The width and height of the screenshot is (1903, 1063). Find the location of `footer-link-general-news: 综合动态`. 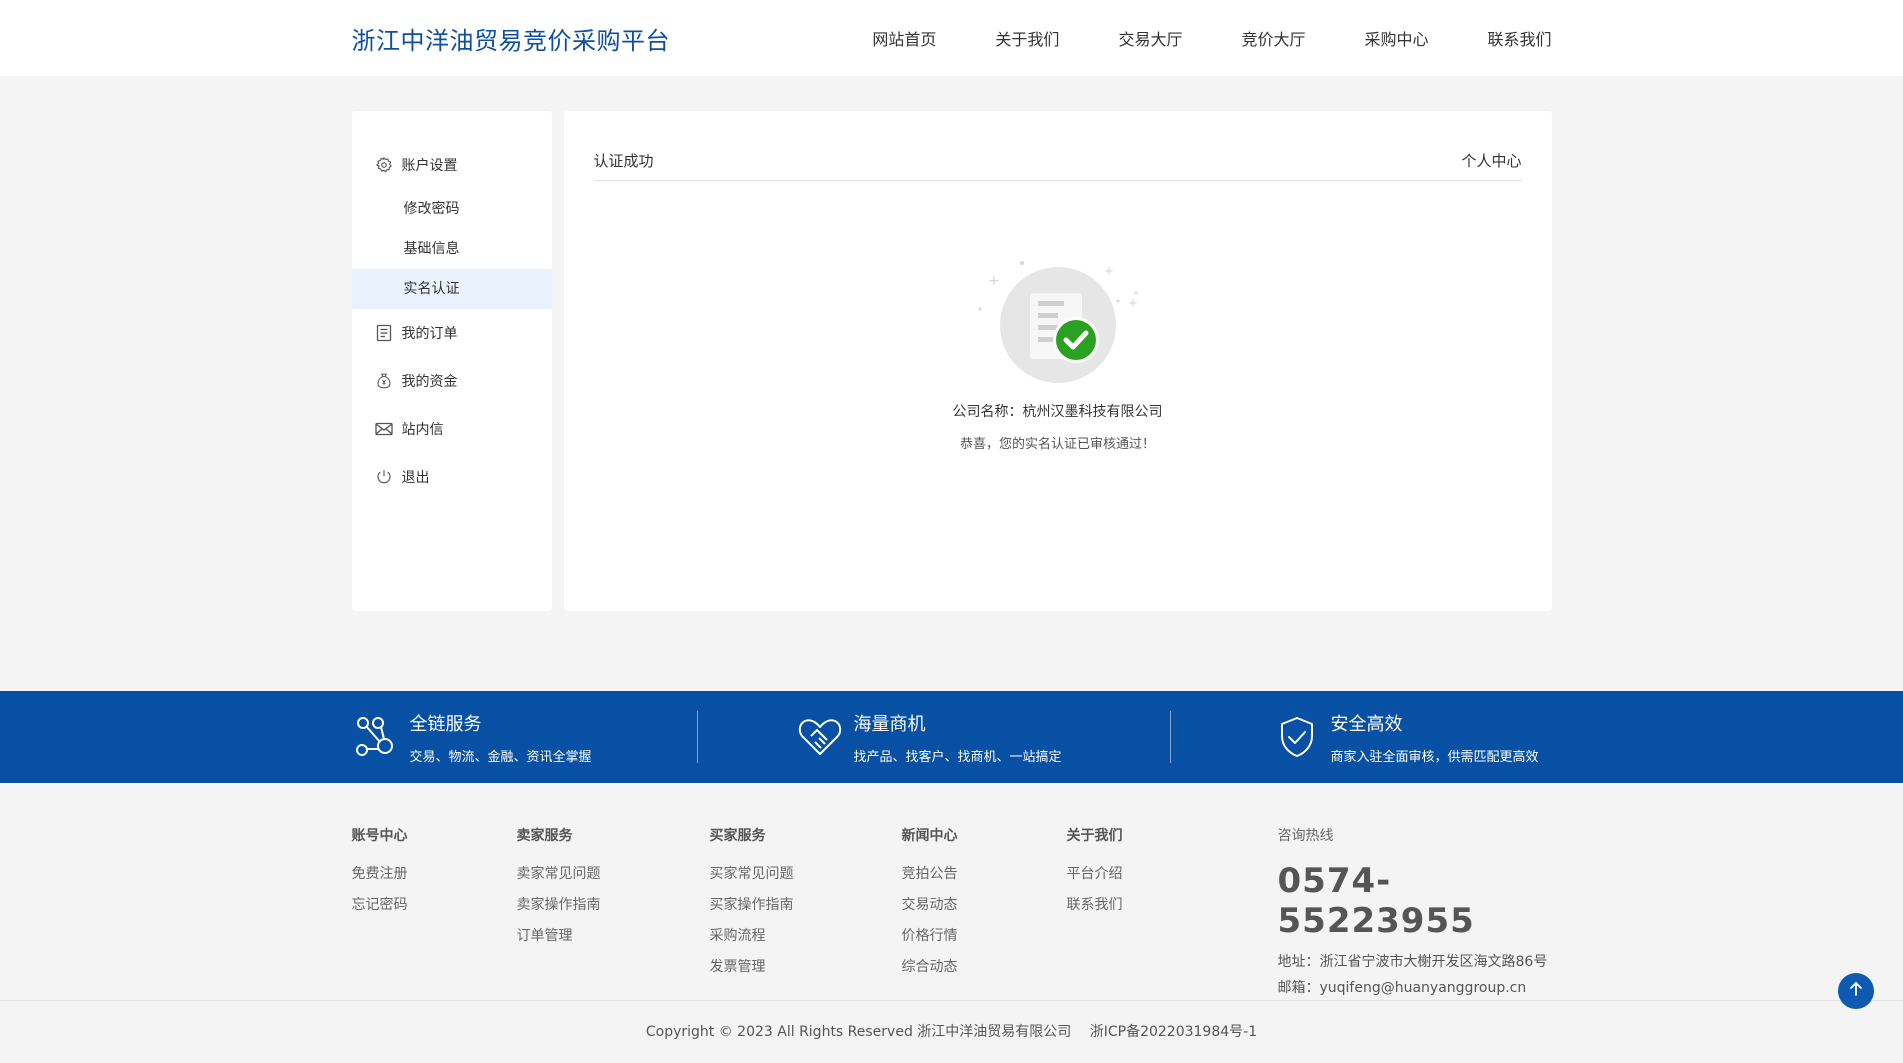

footer-link-general-news: 综合动态 is located at coordinates (984, 971).